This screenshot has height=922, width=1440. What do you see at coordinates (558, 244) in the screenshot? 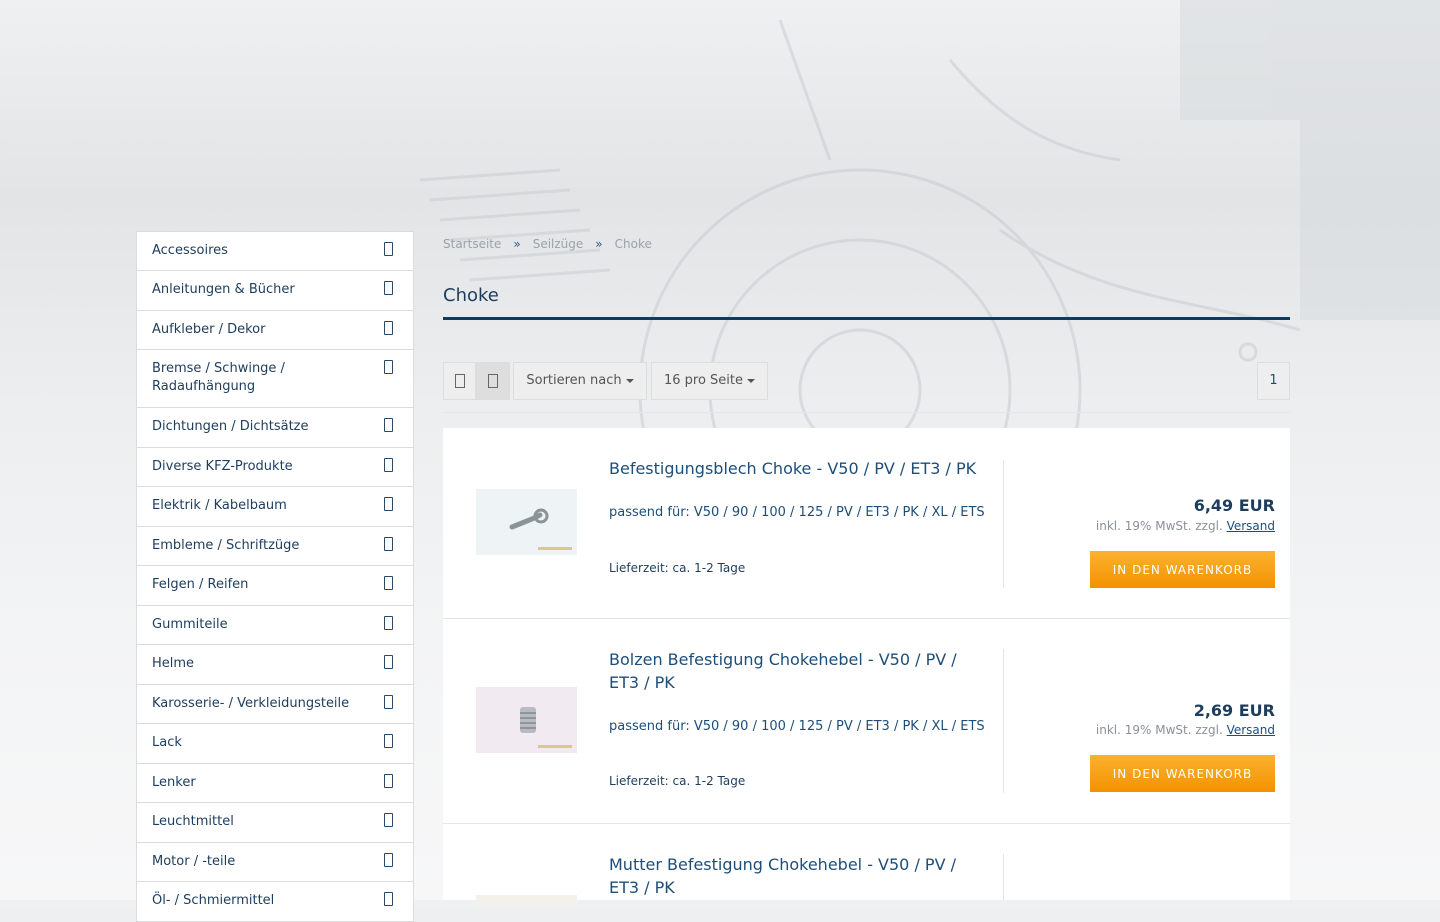
I see `breadcrumb-seilzuege-link: Seilzüge` at bounding box center [558, 244].